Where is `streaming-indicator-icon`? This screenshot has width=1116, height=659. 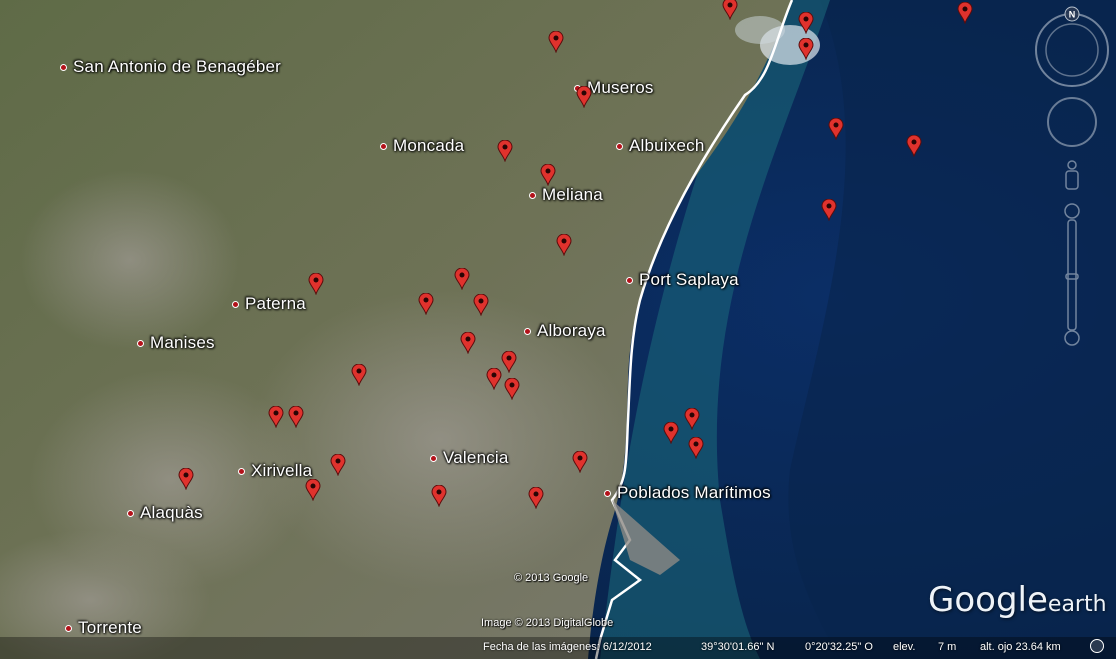
streaming-indicator-icon is located at coordinates (1097, 646).